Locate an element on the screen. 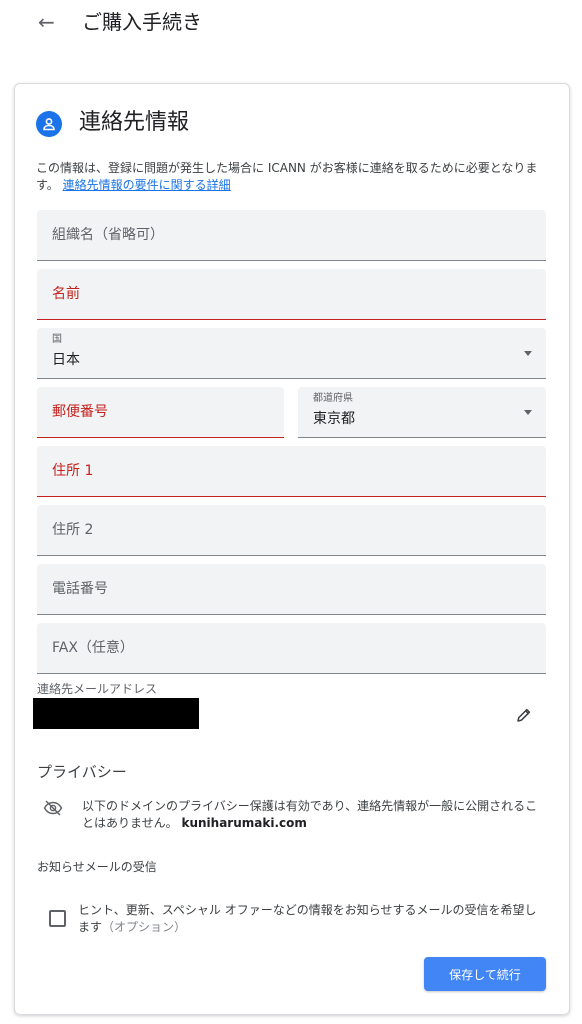 This screenshot has width=582, height=1024. country-label: 国 is located at coordinates (57, 339).